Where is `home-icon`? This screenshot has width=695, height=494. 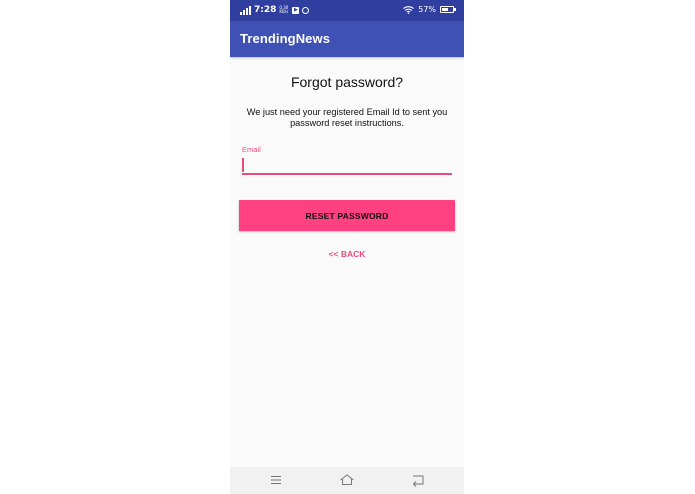
home-icon is located at coordinates (347, 480).